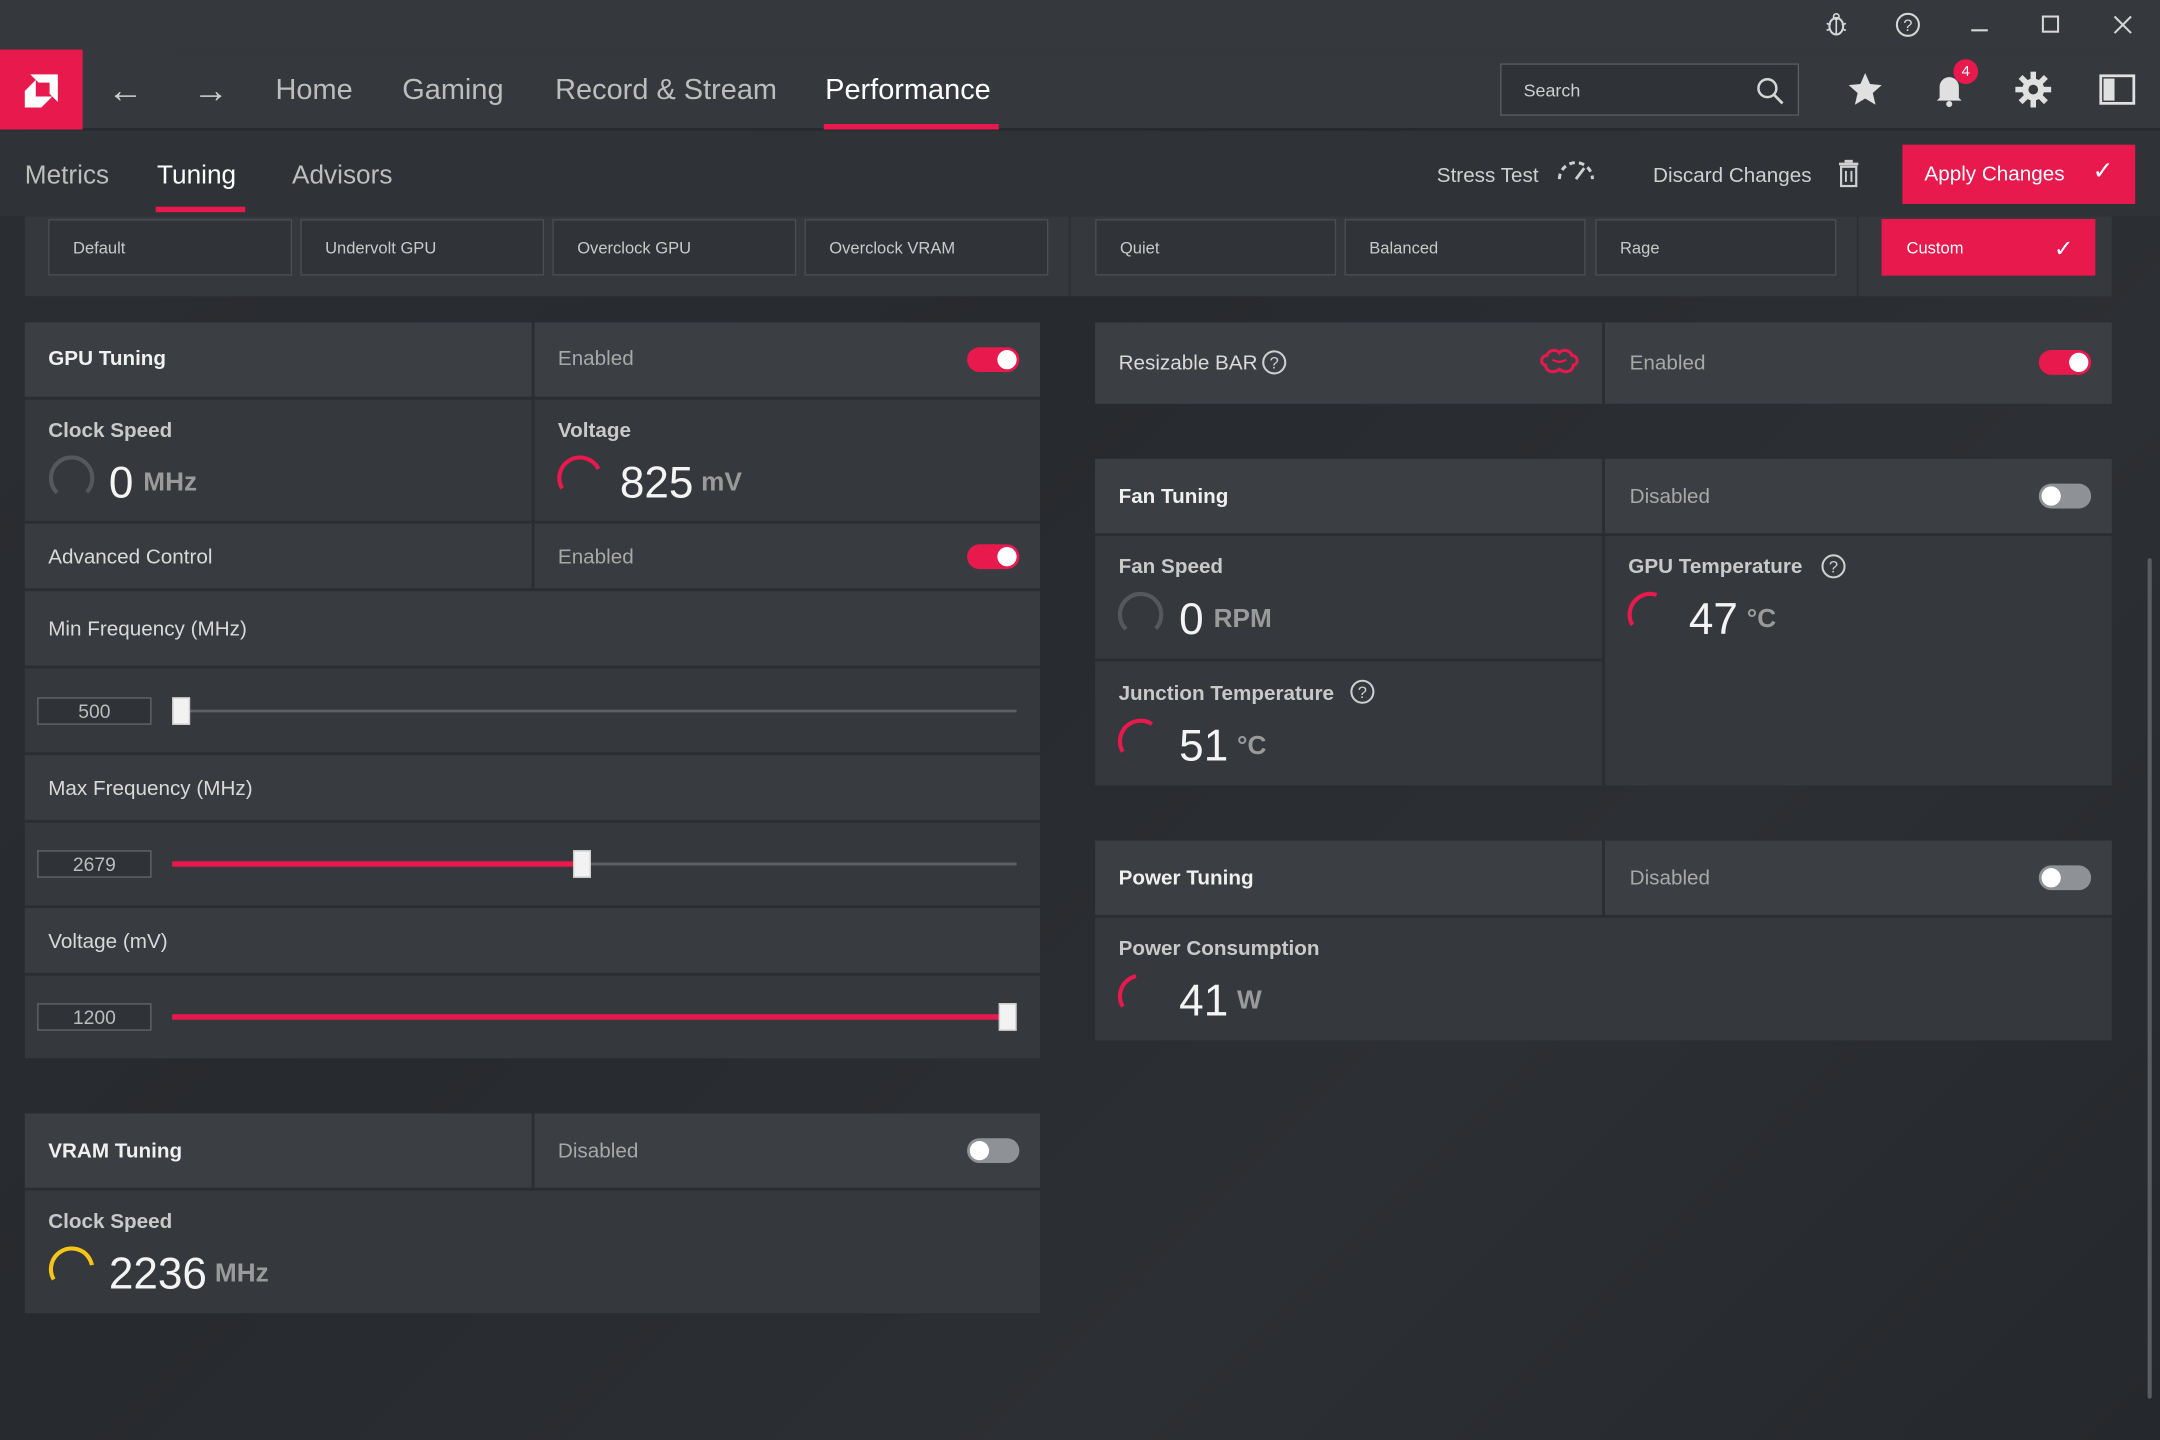  I want to click on fan-speed-label: Fan Speed, so click(1171, 567).